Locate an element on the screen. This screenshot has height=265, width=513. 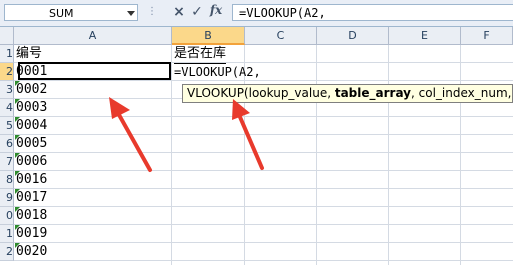
red-arrow-b is located at coordinates (248, 134).